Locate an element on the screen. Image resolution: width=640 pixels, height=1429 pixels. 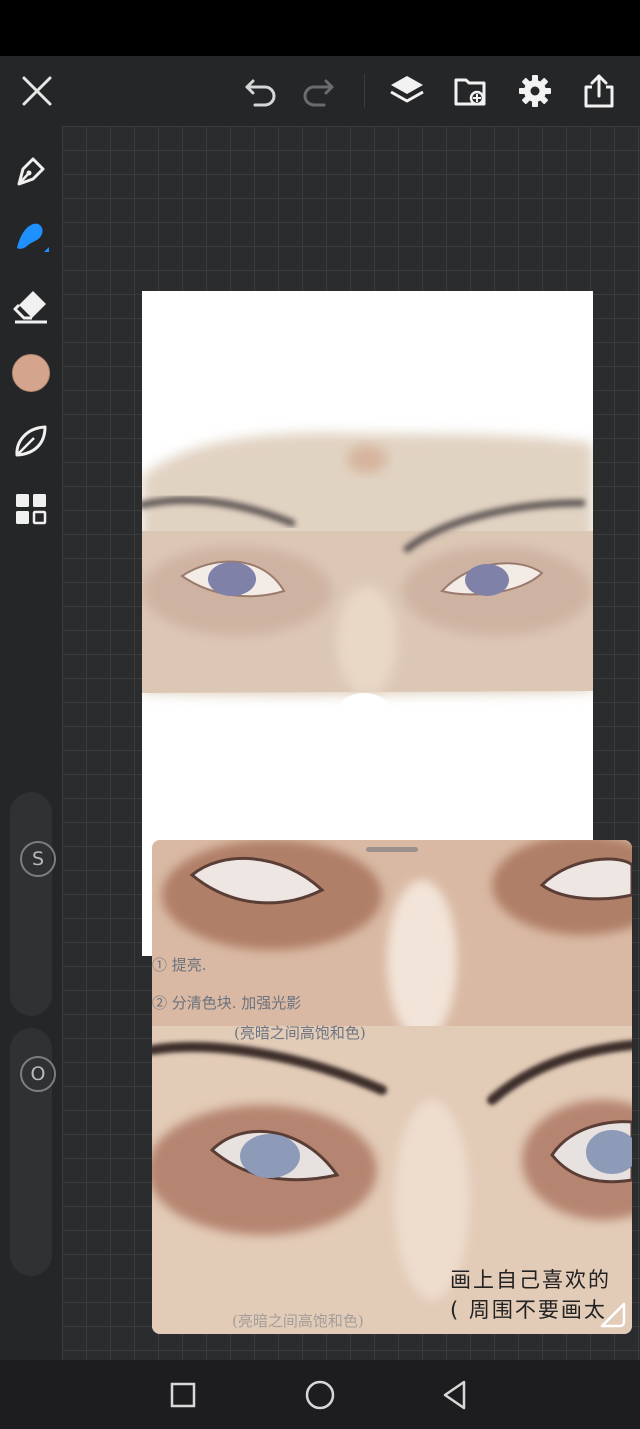
layers-icon is located at coordinates (407, 89).